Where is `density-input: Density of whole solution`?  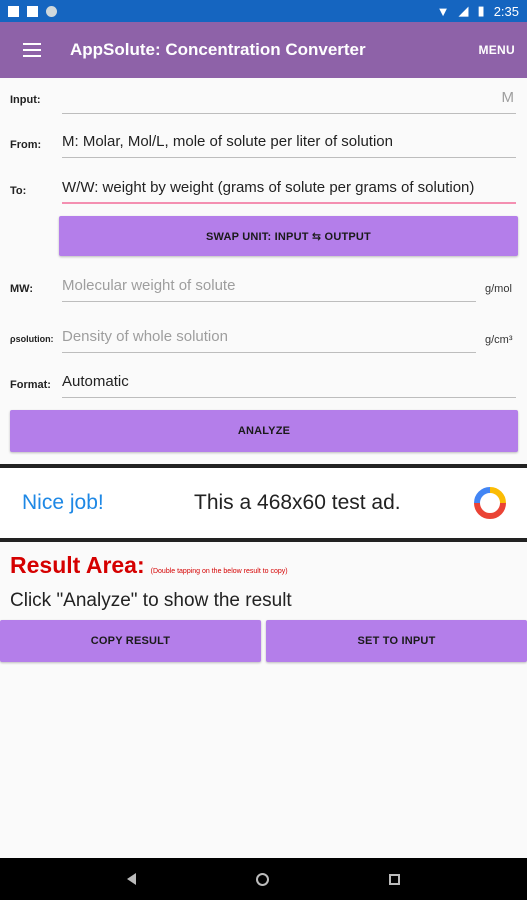
density-input: Density of whole solution is located at coordinates (269, 338).